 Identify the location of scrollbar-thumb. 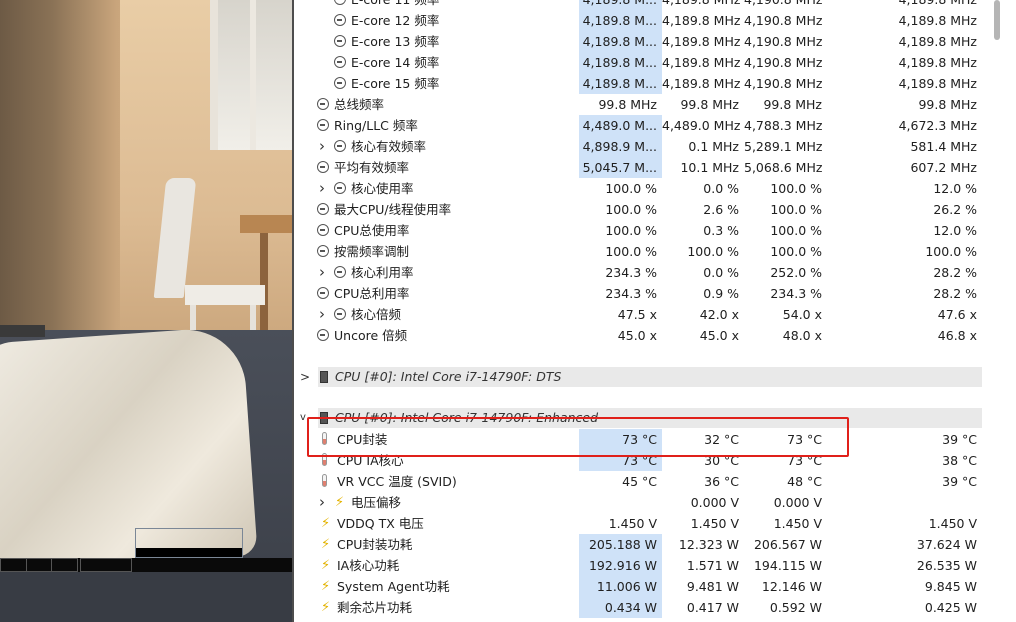
(997, 20).